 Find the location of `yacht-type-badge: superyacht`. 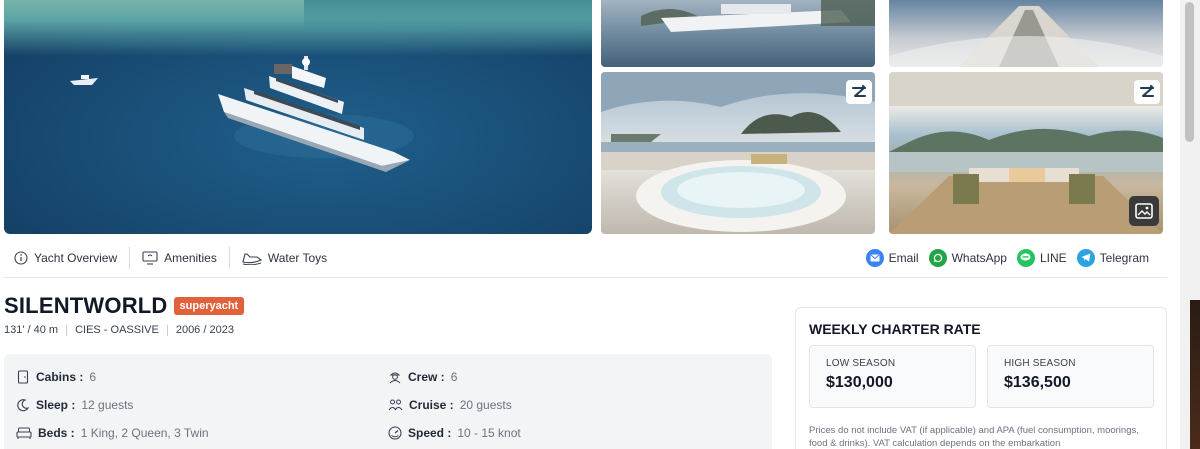

yacht-type-badge: superyacht is located at coordinates (209, 306).